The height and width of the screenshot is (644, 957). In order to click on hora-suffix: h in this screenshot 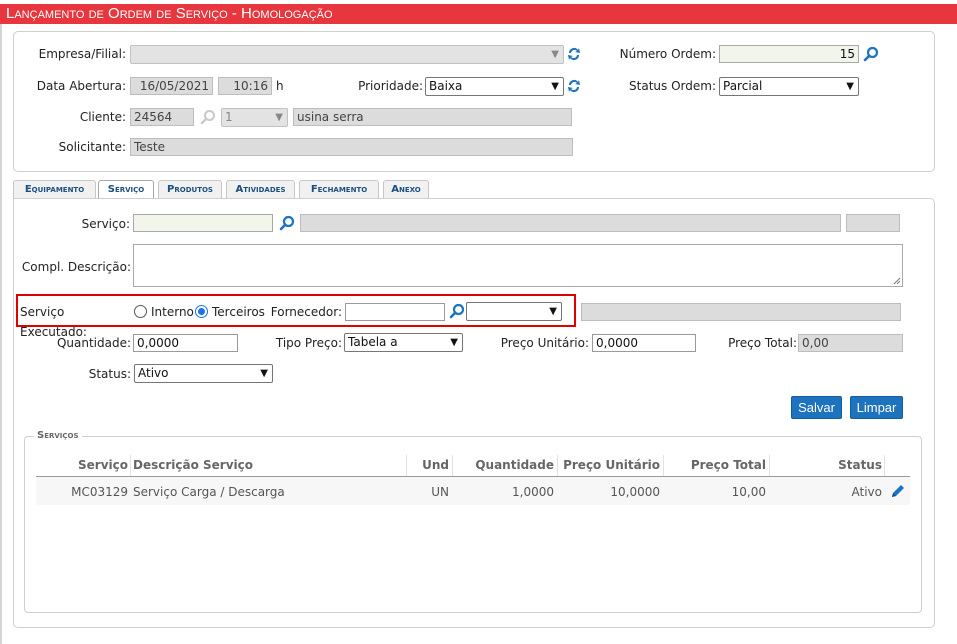, I will do `click(280, 86)`.